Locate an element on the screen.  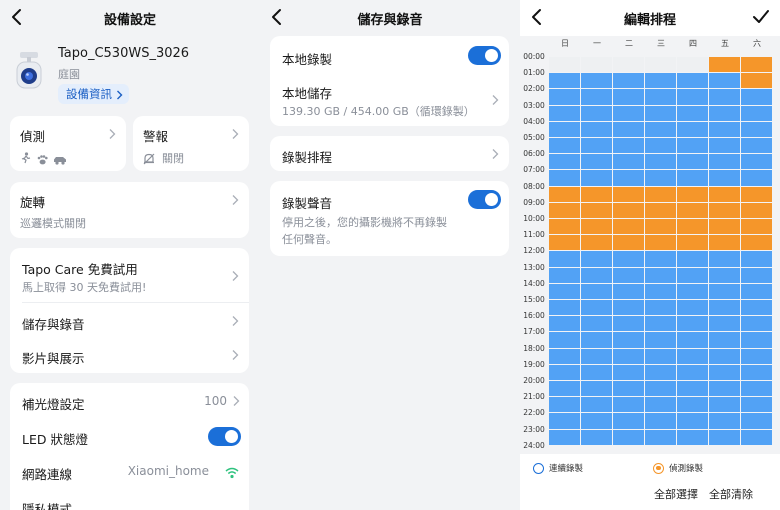
recording-schedule-item: 錄製排程 is located at coordinates (389, 153).